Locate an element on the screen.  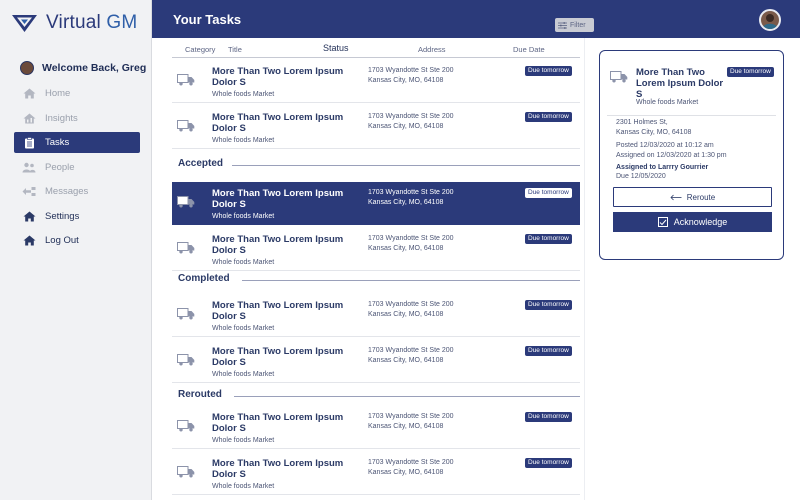
sidebar-item-label: Settings is located at coordinates (62, 216).